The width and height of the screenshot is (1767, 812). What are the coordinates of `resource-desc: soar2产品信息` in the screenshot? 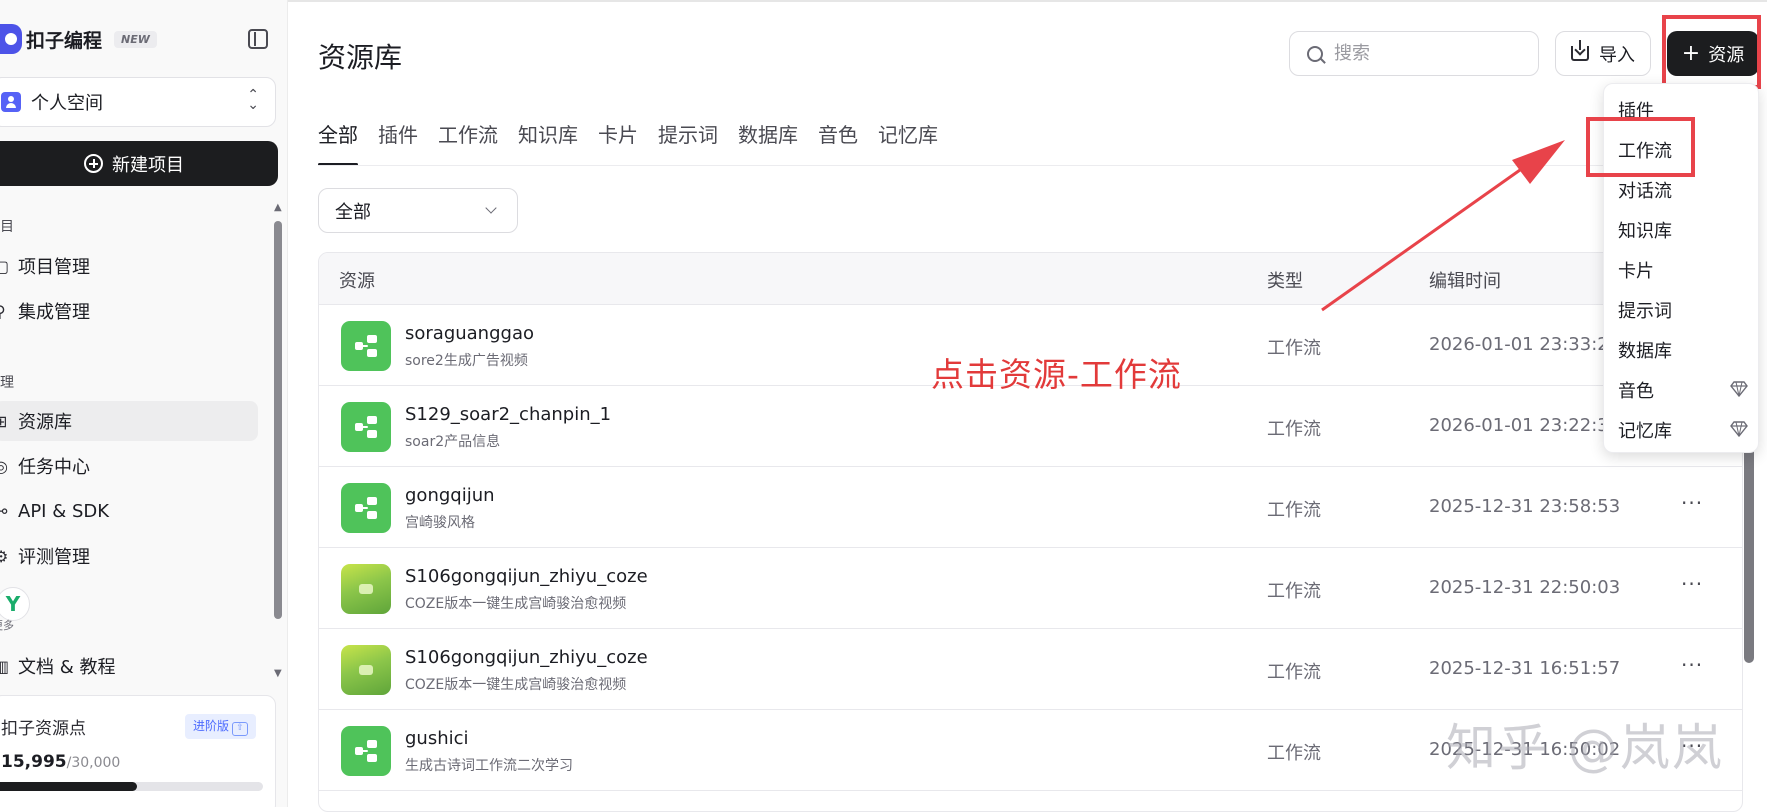 It's located at (453, 442).